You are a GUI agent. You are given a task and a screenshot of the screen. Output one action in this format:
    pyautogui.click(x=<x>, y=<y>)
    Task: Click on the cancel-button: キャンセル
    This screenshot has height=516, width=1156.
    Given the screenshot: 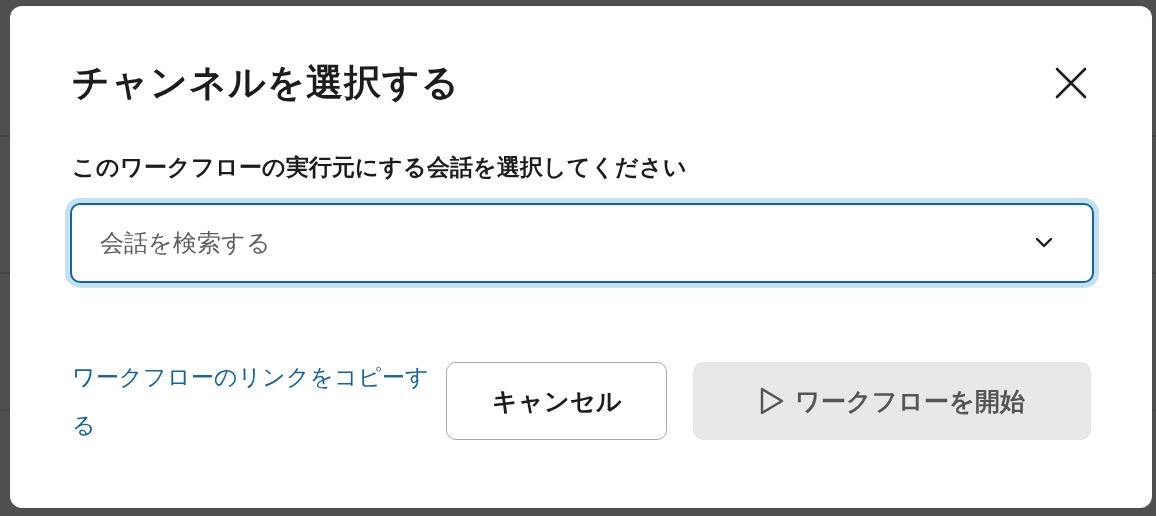 What is the action you would take?
    pyautogui.click(x=556, y=401)
    